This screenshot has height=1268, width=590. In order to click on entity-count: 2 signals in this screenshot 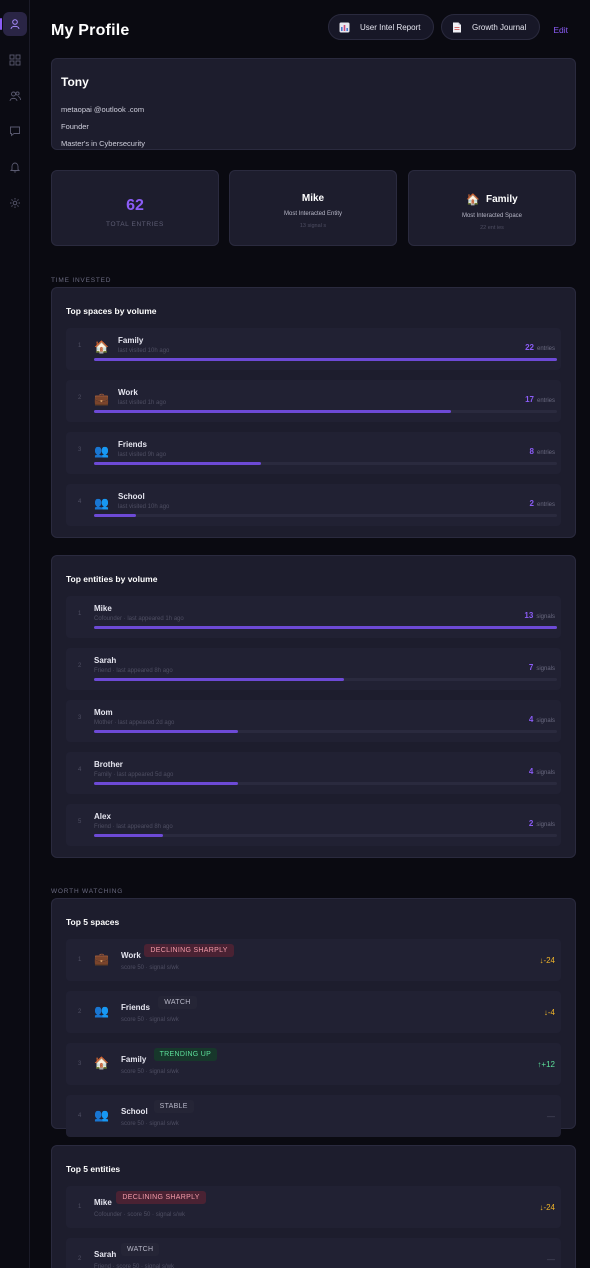, I will do `click(542, 823)`.